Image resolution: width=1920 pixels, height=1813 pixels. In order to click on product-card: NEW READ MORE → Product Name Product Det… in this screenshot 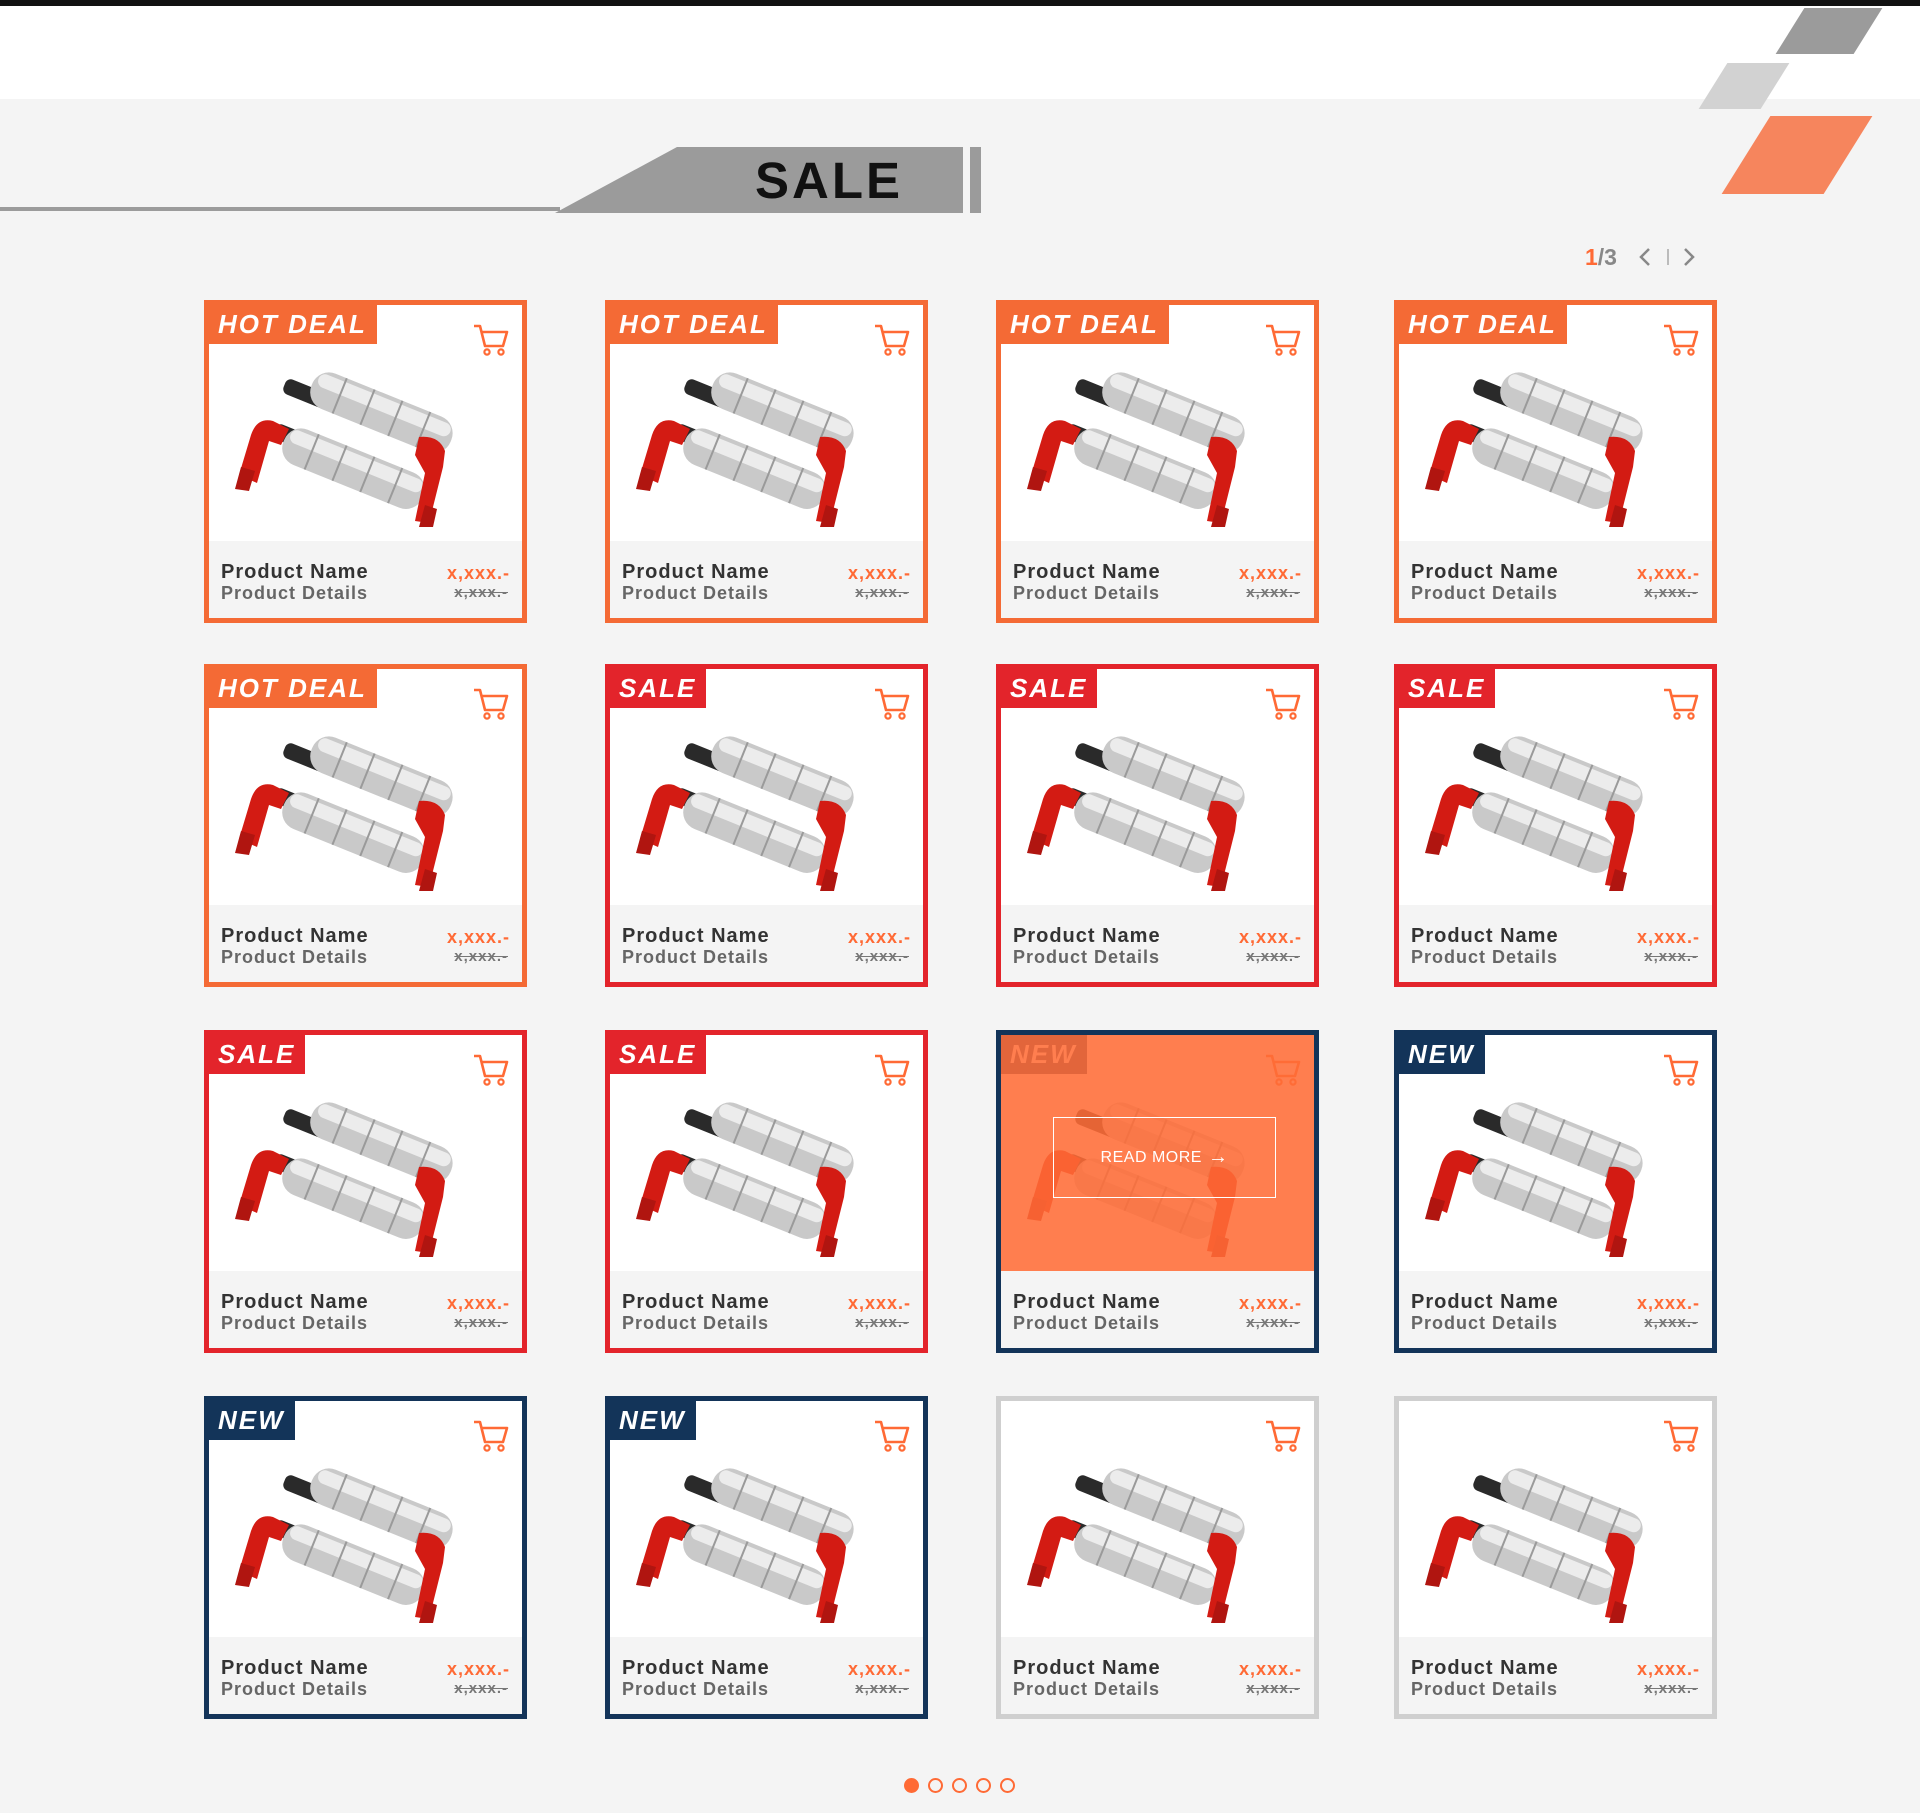, I will do `click(1157, 1191)`.